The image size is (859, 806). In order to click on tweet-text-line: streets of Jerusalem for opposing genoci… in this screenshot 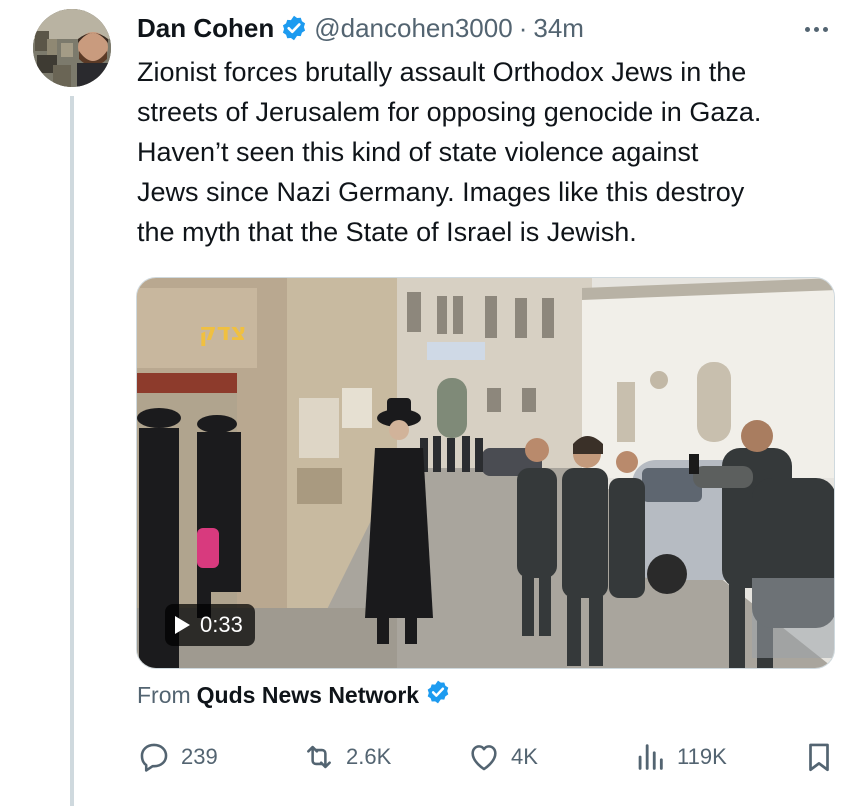, I will do `click(449, 112)`.